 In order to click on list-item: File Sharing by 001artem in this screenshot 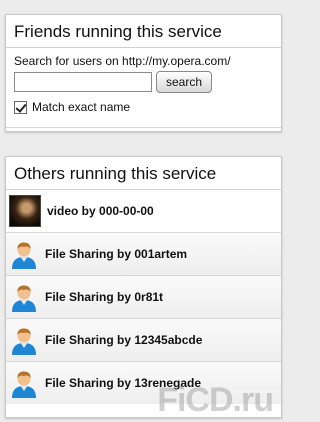, I will do `click(143, 253)`.